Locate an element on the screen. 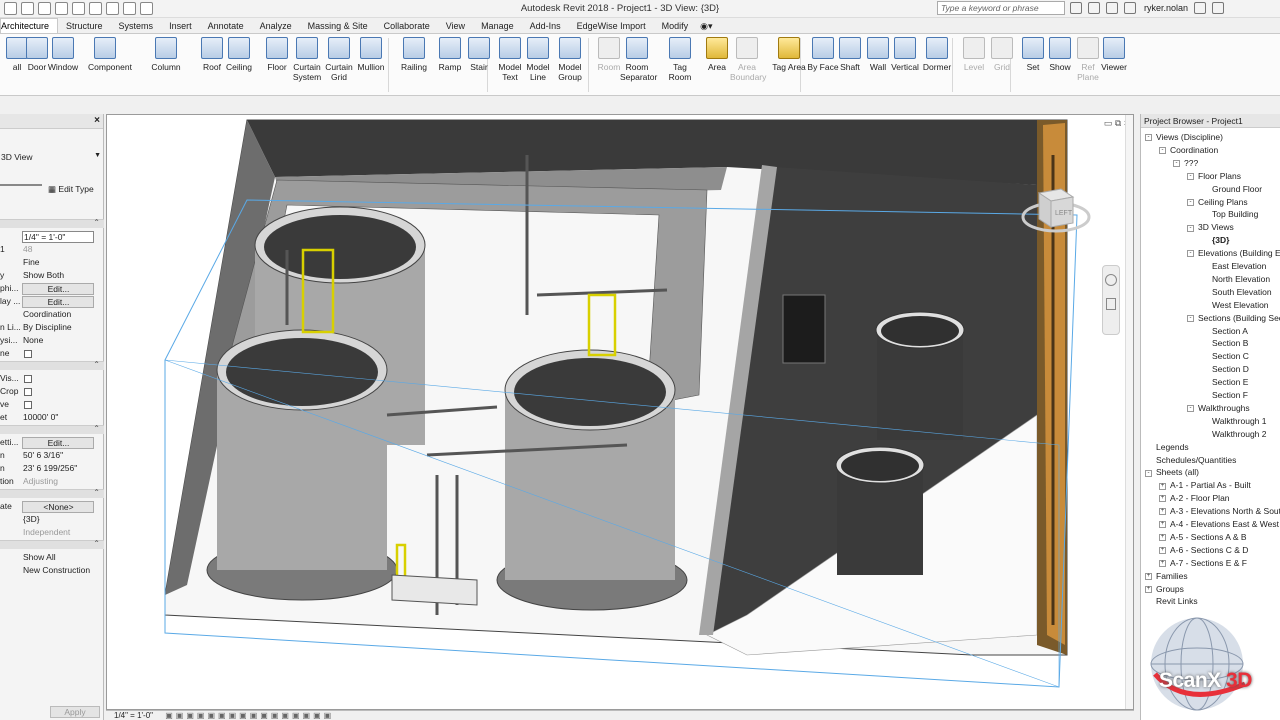 The height and width of the screenshot is (720, 1280). ribbon-button-component: Component is located at coordinates (110, 54).